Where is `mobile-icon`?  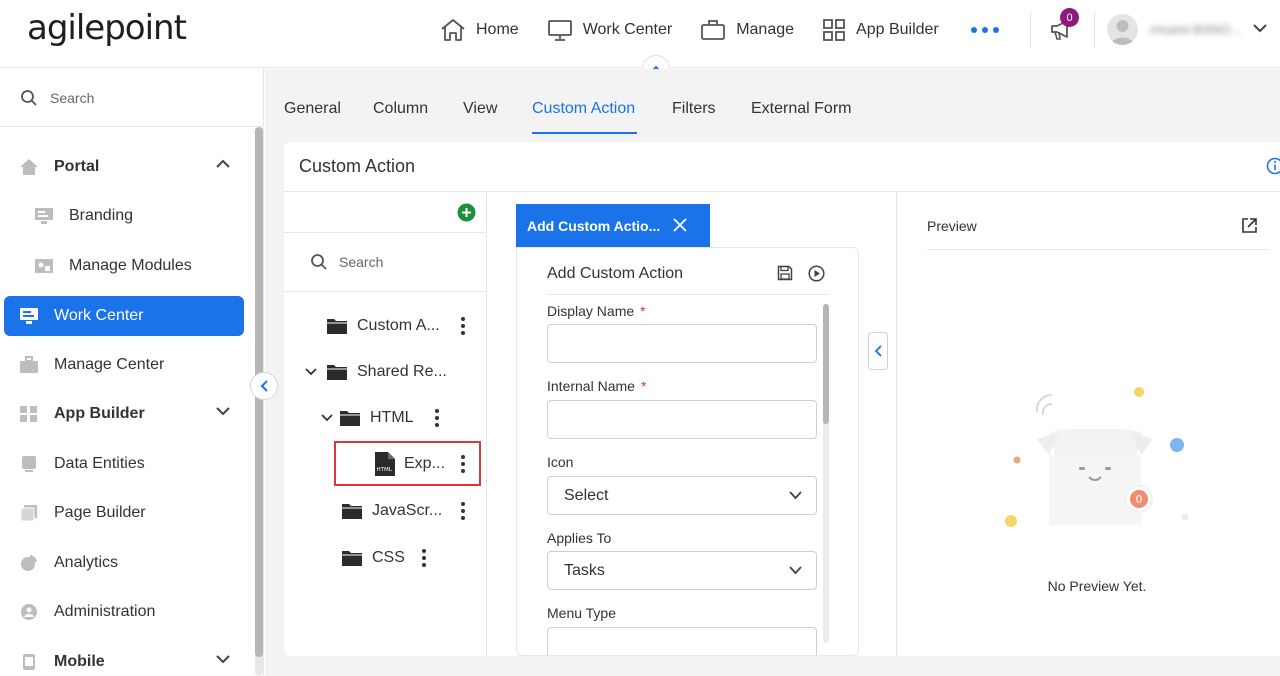 mobile-icon is located at coordinates (29, 662).